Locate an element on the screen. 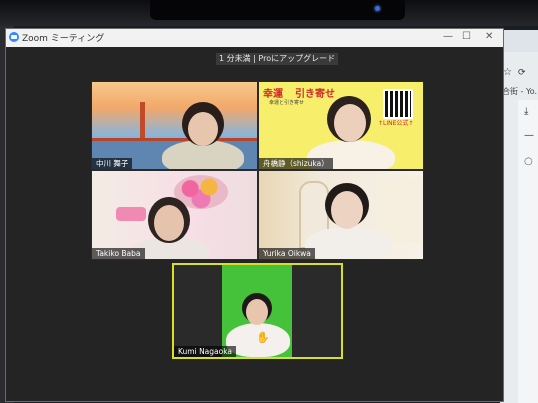 This screenshot has width=538, height=403. participant-name: Yurika Oikwa is located at coordinates (287, 253).